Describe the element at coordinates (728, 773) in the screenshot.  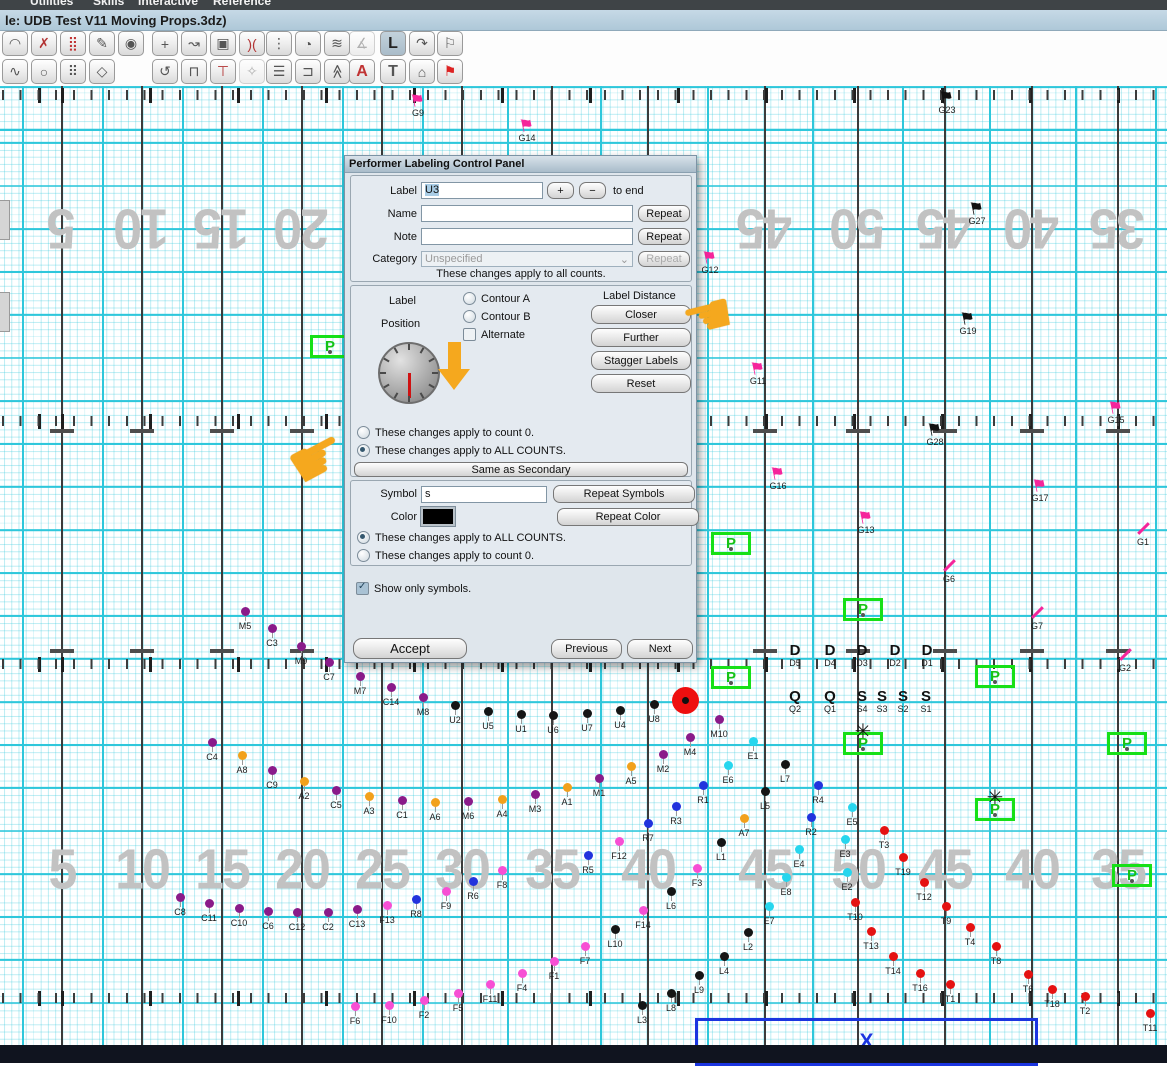
I see `performer-dot: E6` at that location.